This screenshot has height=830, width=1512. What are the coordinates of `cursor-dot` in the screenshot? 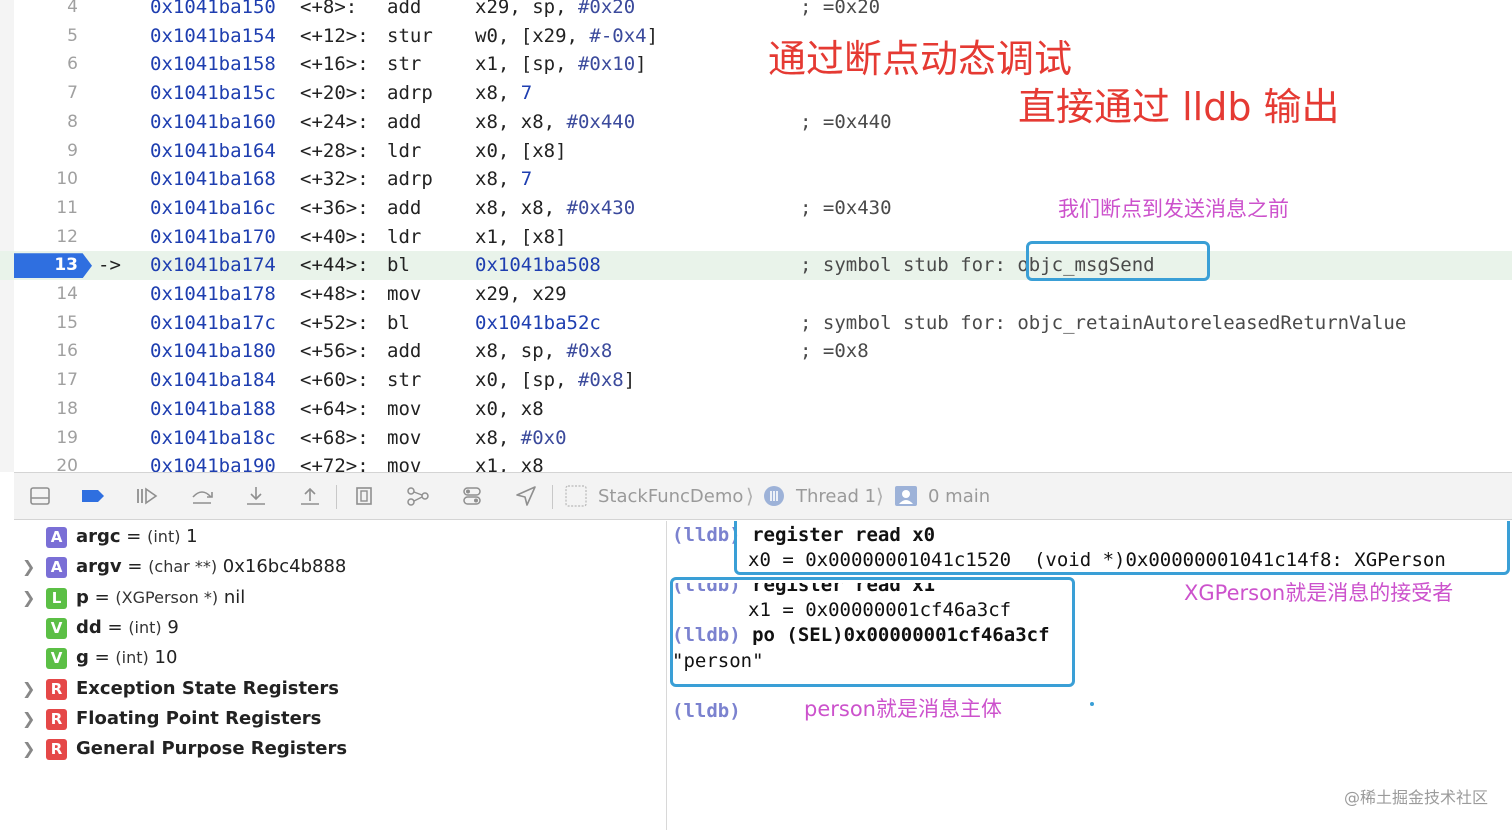 It's located at (1092, 704).